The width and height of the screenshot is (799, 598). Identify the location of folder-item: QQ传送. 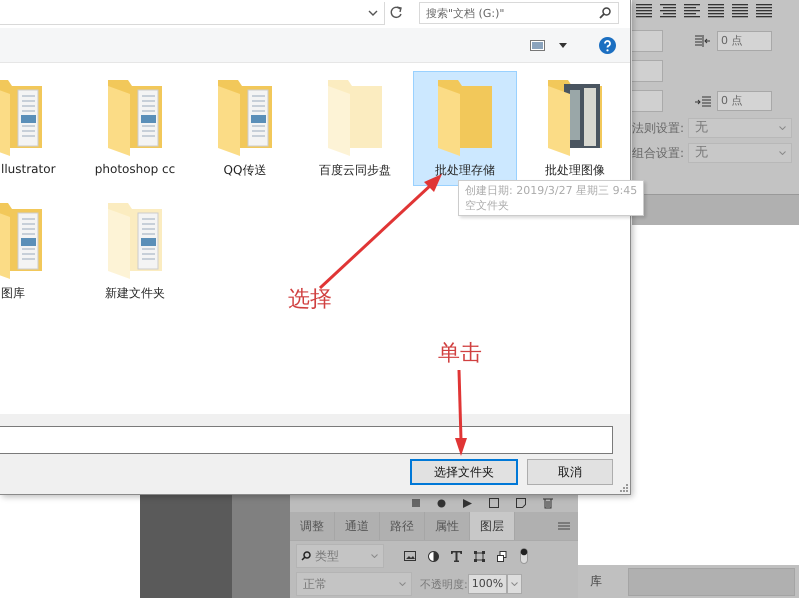
(245, 128).